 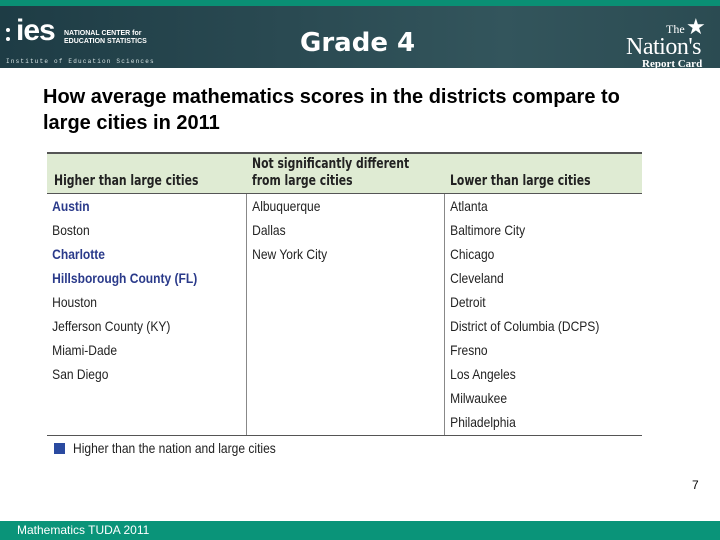 What do you see at coordinates (174, 448) in the screenshot?
I see `legend-label: Higher than the nation and large cities` at bounding box center [174, 448].